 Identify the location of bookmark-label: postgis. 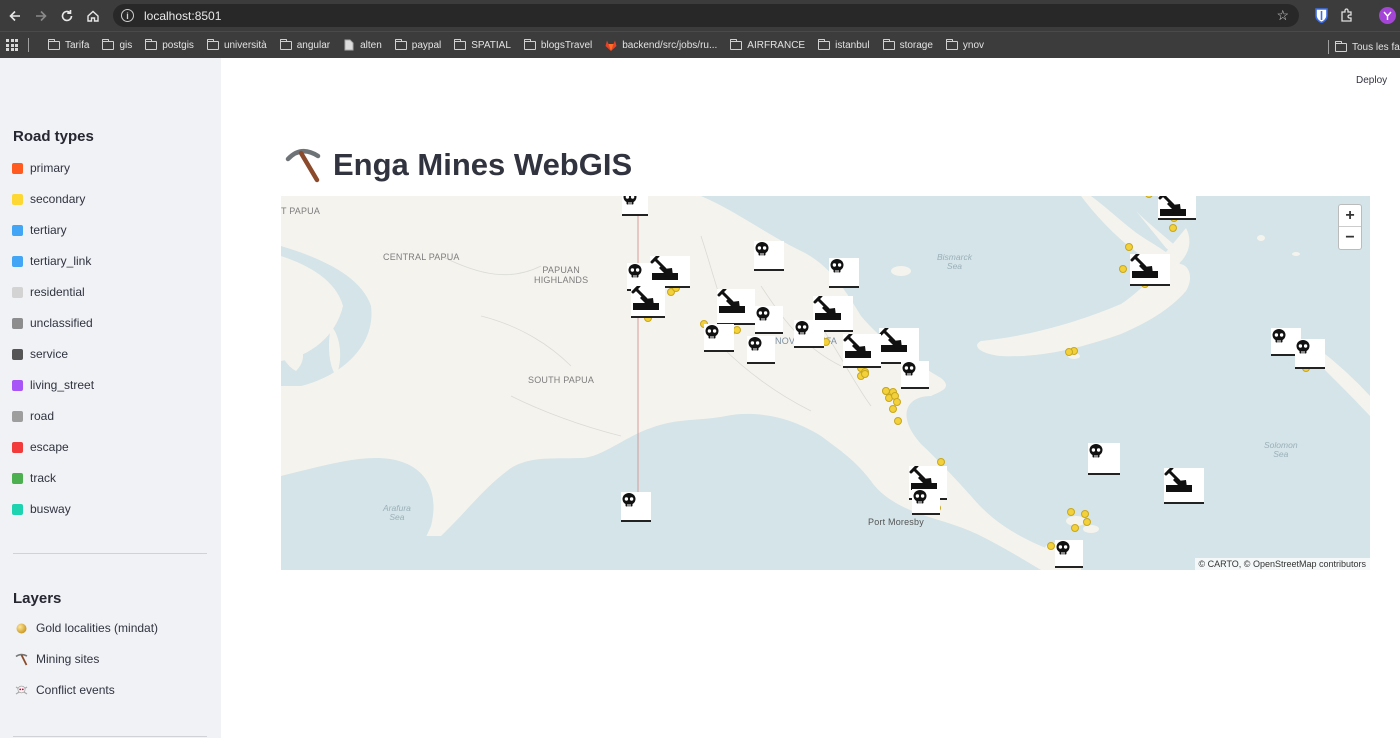
(178, 45).